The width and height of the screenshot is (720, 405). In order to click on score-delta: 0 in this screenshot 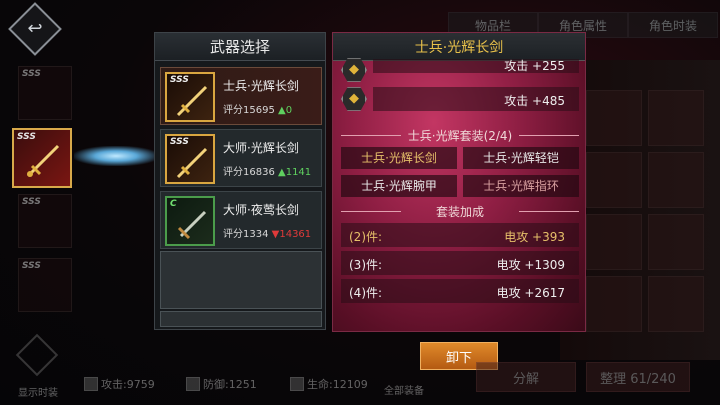, I will do `click(289, 110)`.